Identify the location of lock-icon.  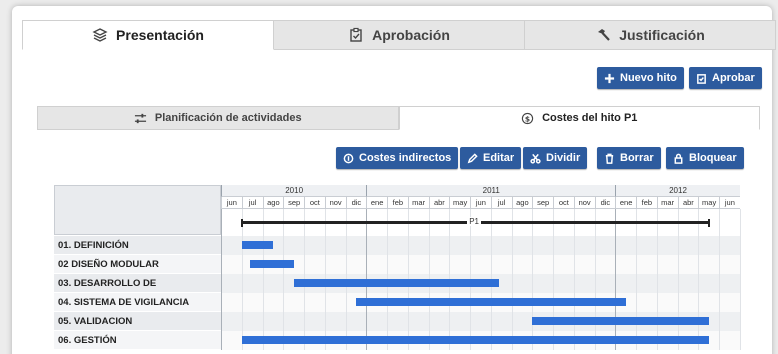
(678, 158).